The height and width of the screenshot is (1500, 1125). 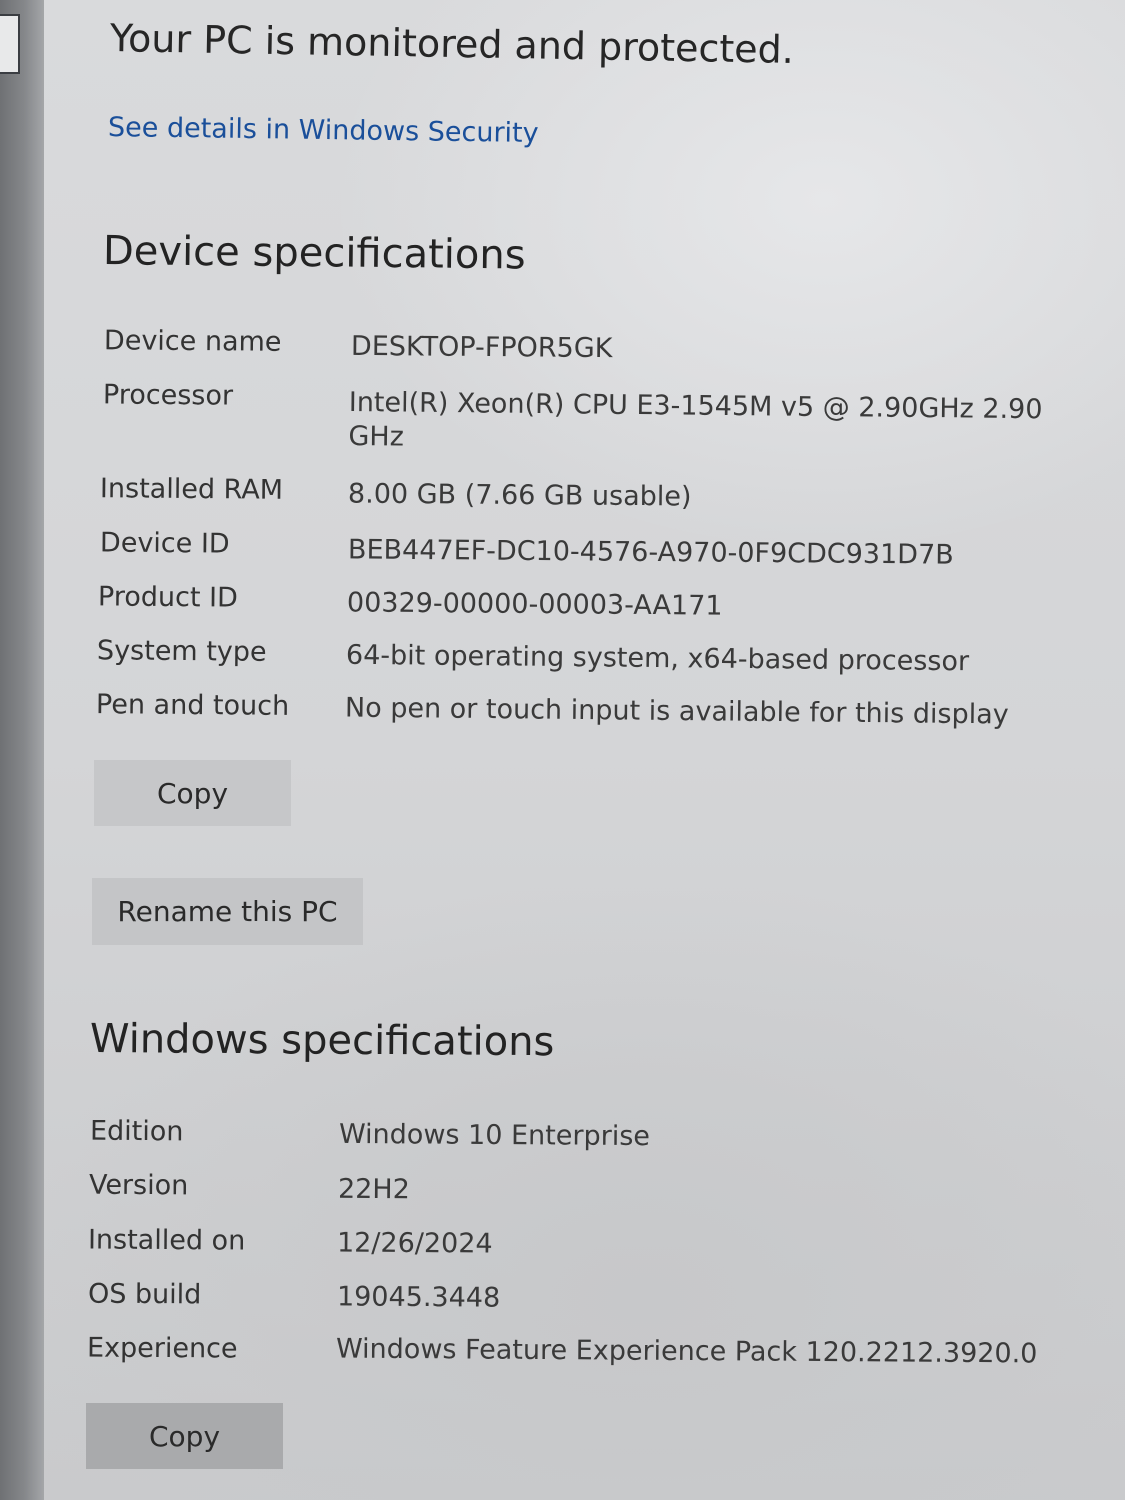 I want to click on copy-windows-specs-button: Copy, so click(x=184, y=1436).